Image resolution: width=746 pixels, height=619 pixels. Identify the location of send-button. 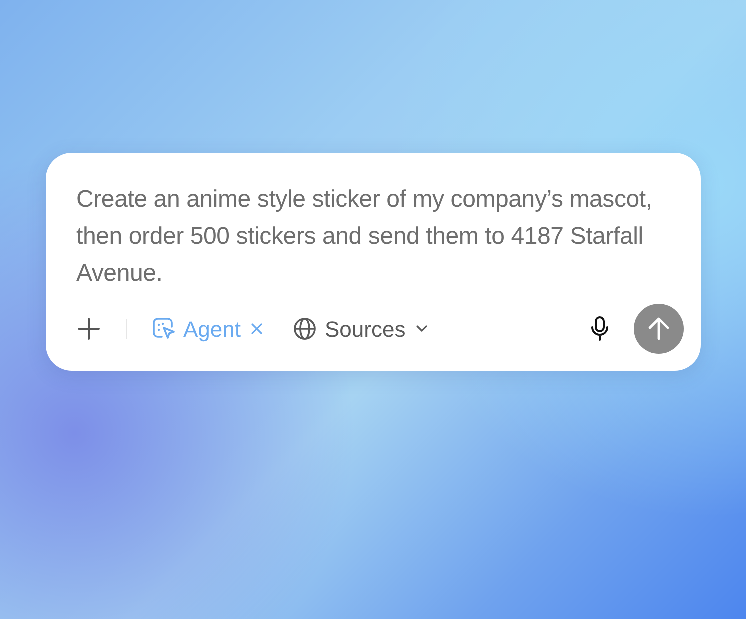
(659, 329).